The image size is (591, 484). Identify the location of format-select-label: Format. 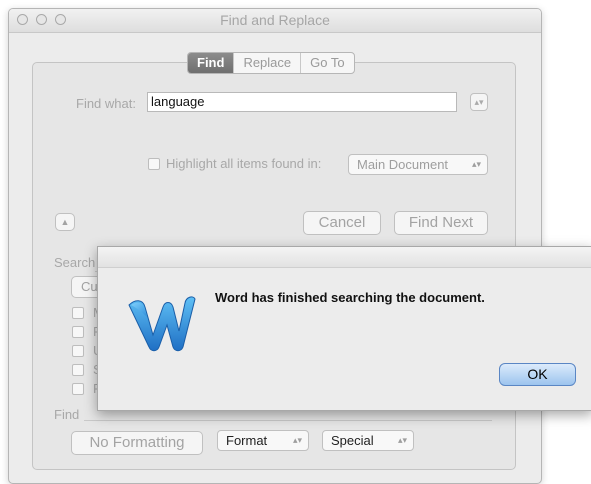
(247, 440).